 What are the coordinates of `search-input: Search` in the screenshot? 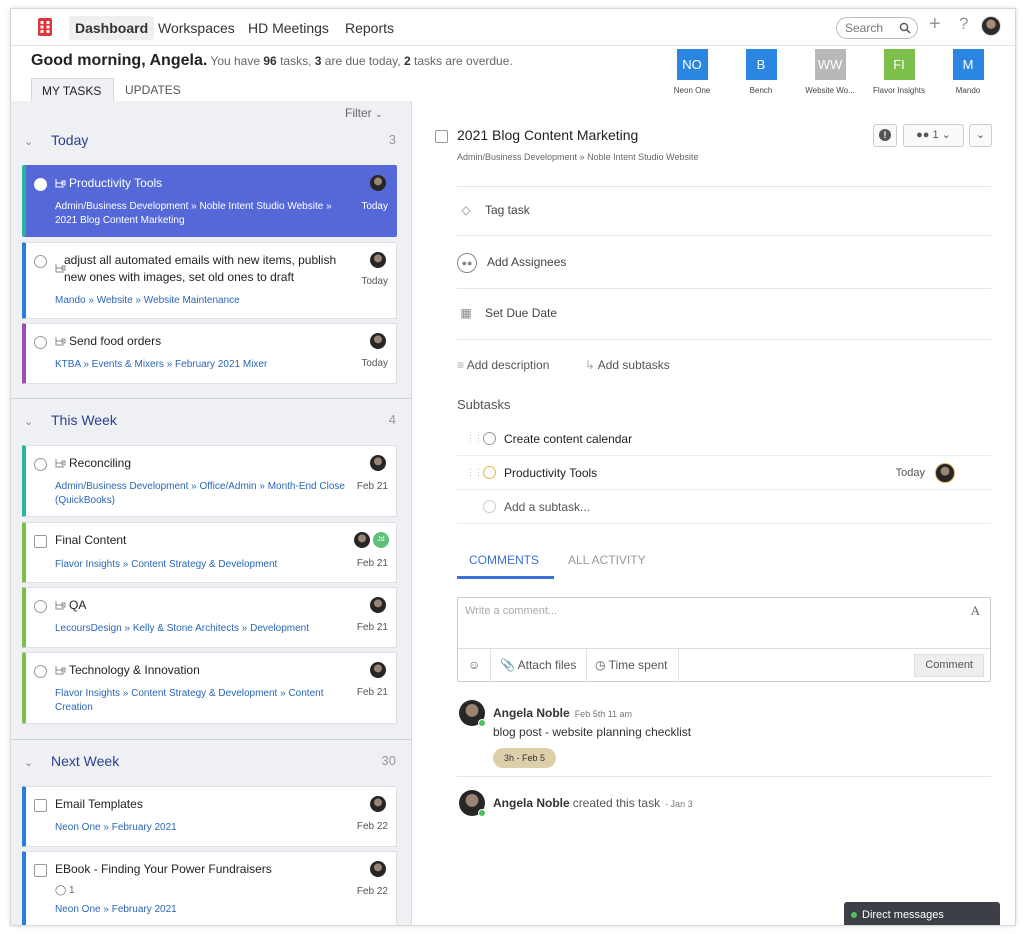 It's located at (877, 28).